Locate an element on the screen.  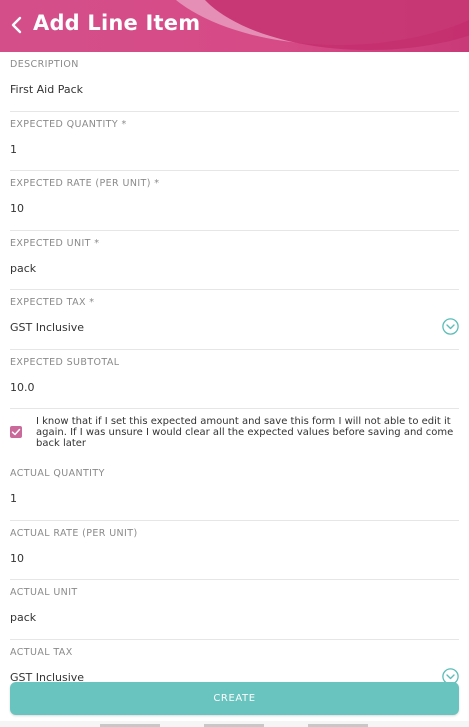
actual-unit-input: pack is located at coordinates (23, 617).